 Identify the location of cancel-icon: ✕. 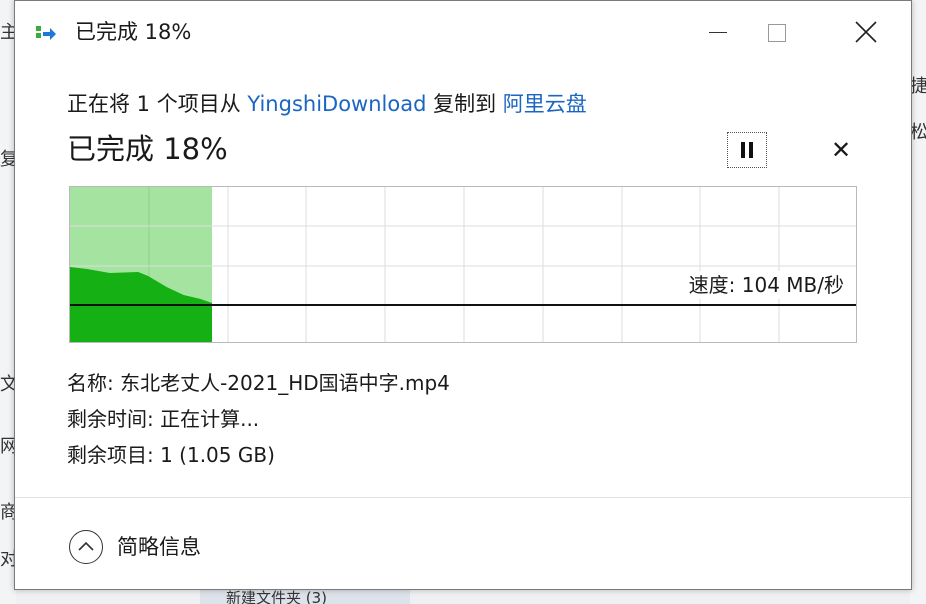
(841, 150).